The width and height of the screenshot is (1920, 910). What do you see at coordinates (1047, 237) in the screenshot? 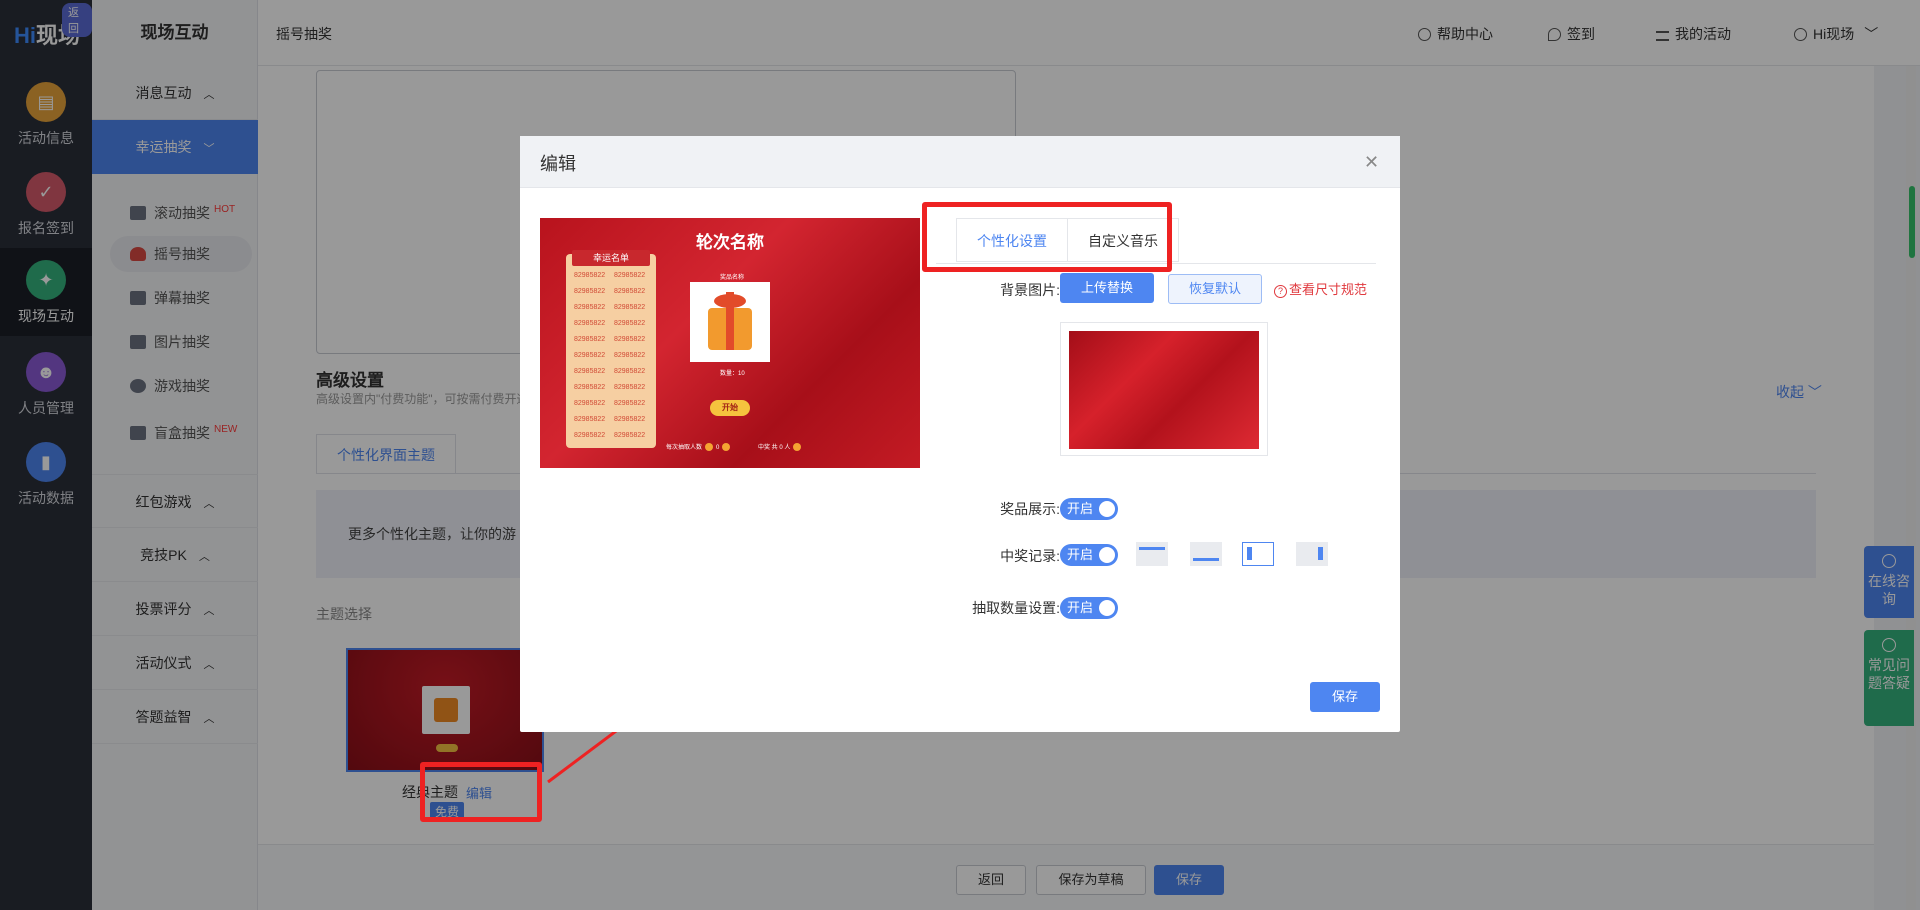
I see `highlight-tabs-box` at bounding box center [1047, 237].